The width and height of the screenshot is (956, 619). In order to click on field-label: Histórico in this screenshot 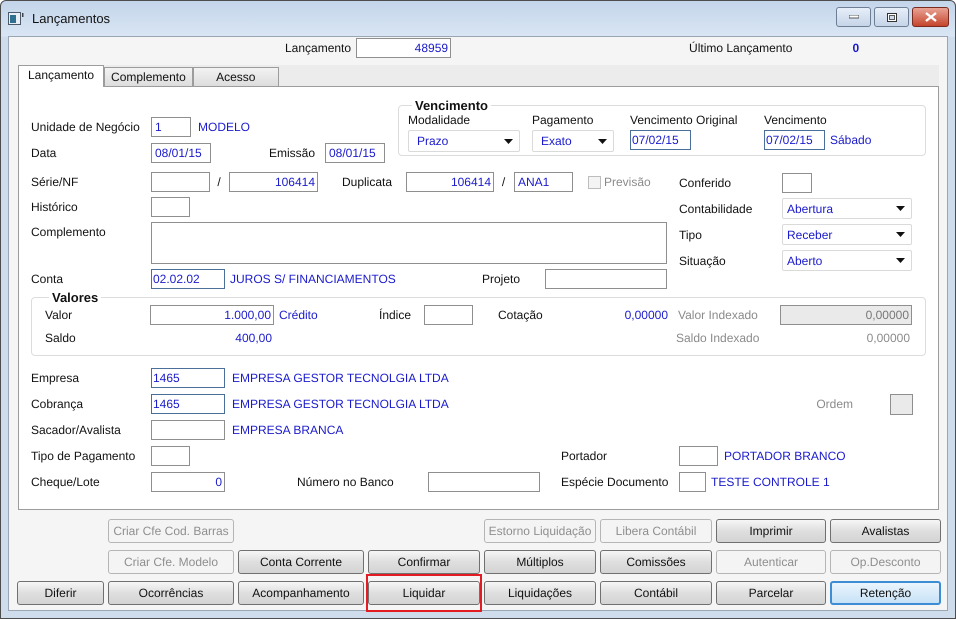, I will do `click(55, 207)`.